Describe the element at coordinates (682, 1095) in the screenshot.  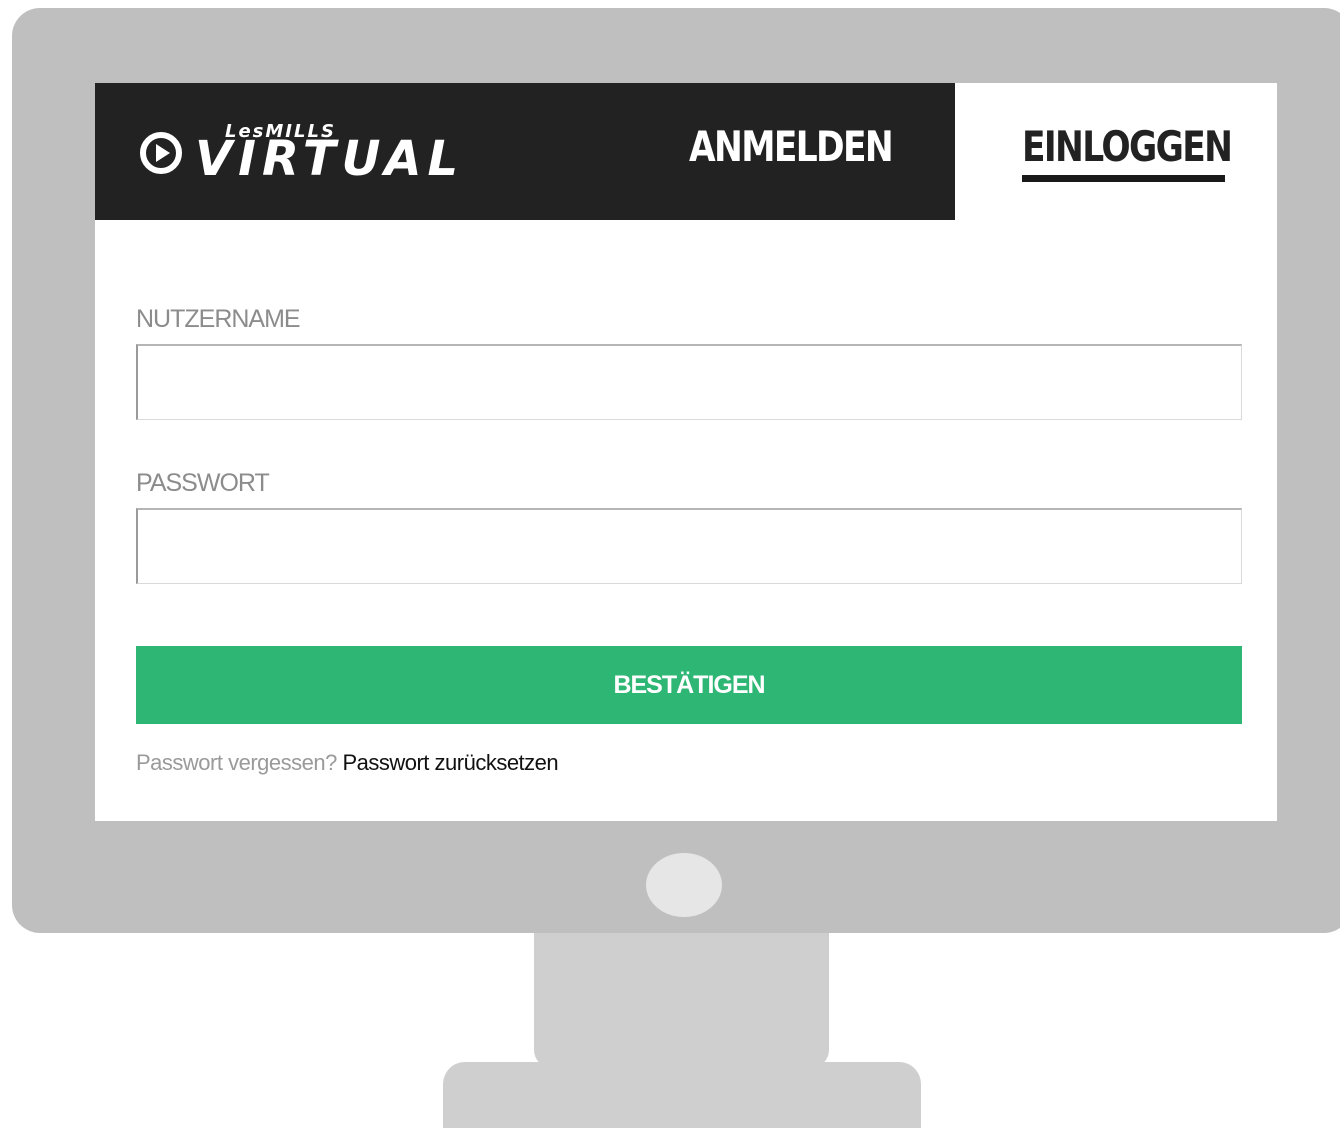
I see `monitor-stand-base` at that location.